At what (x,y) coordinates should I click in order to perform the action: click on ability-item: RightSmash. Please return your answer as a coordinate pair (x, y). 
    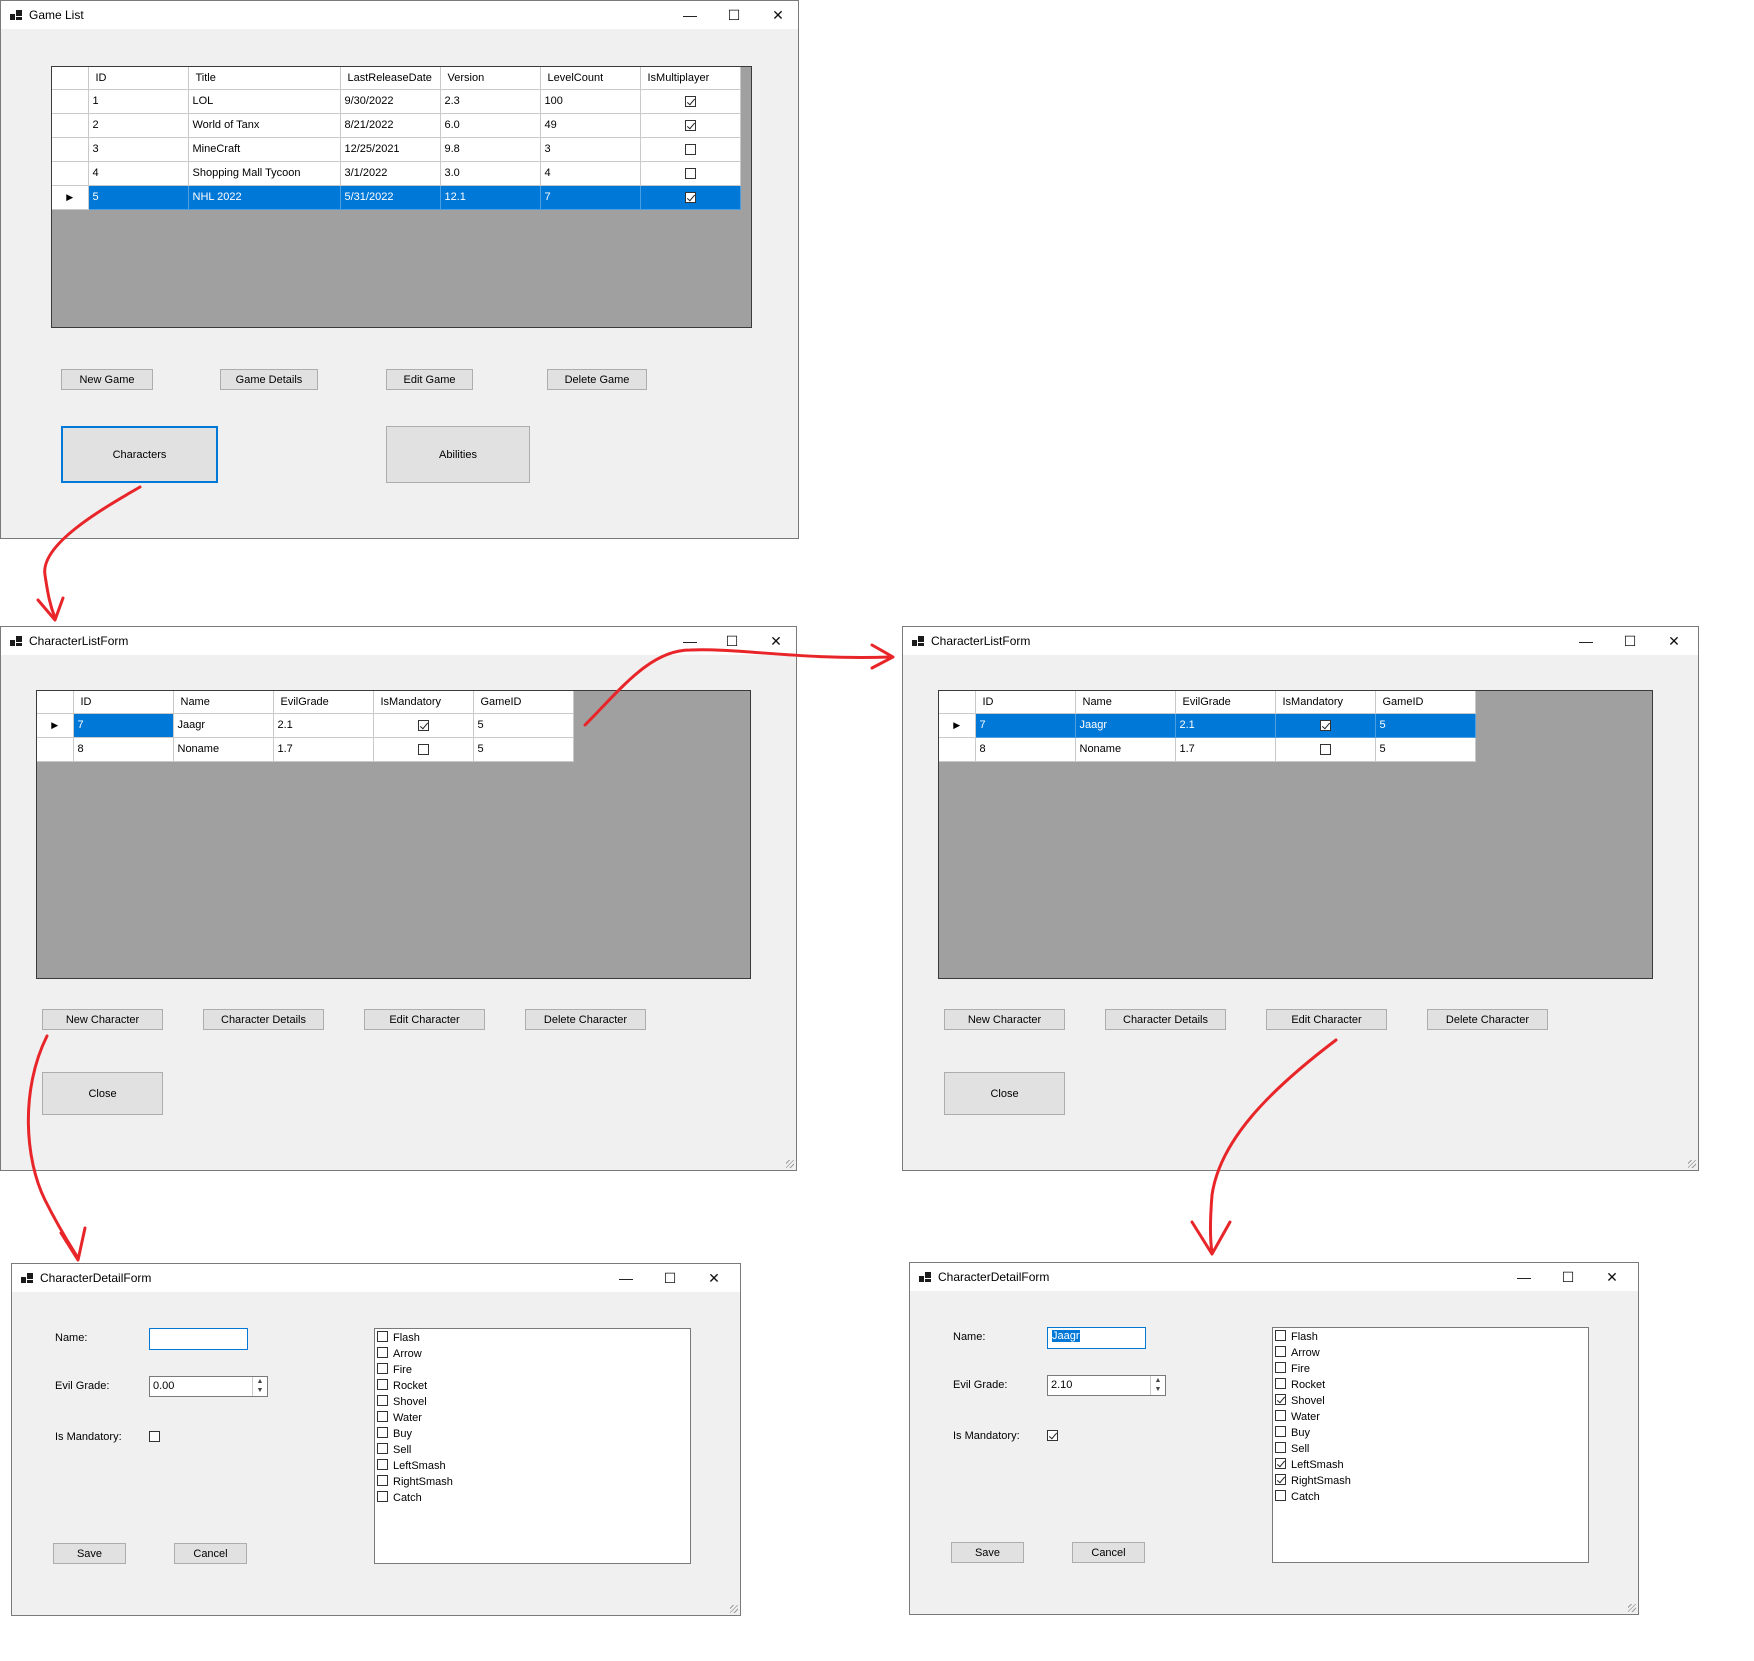
    Looking at the image, I should click on (532, 1482).